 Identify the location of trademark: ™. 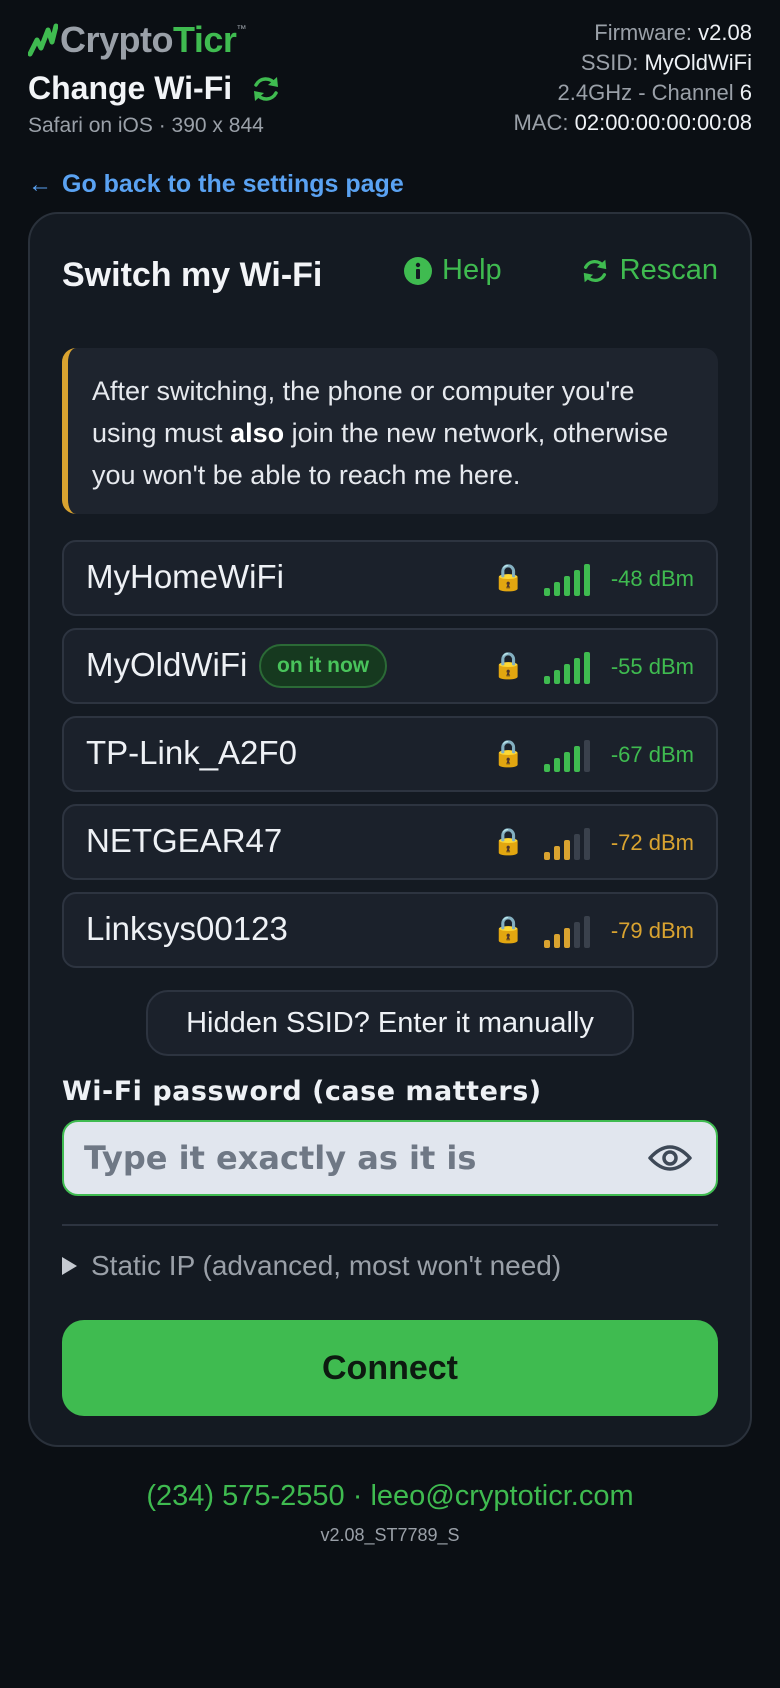
(241, 29).